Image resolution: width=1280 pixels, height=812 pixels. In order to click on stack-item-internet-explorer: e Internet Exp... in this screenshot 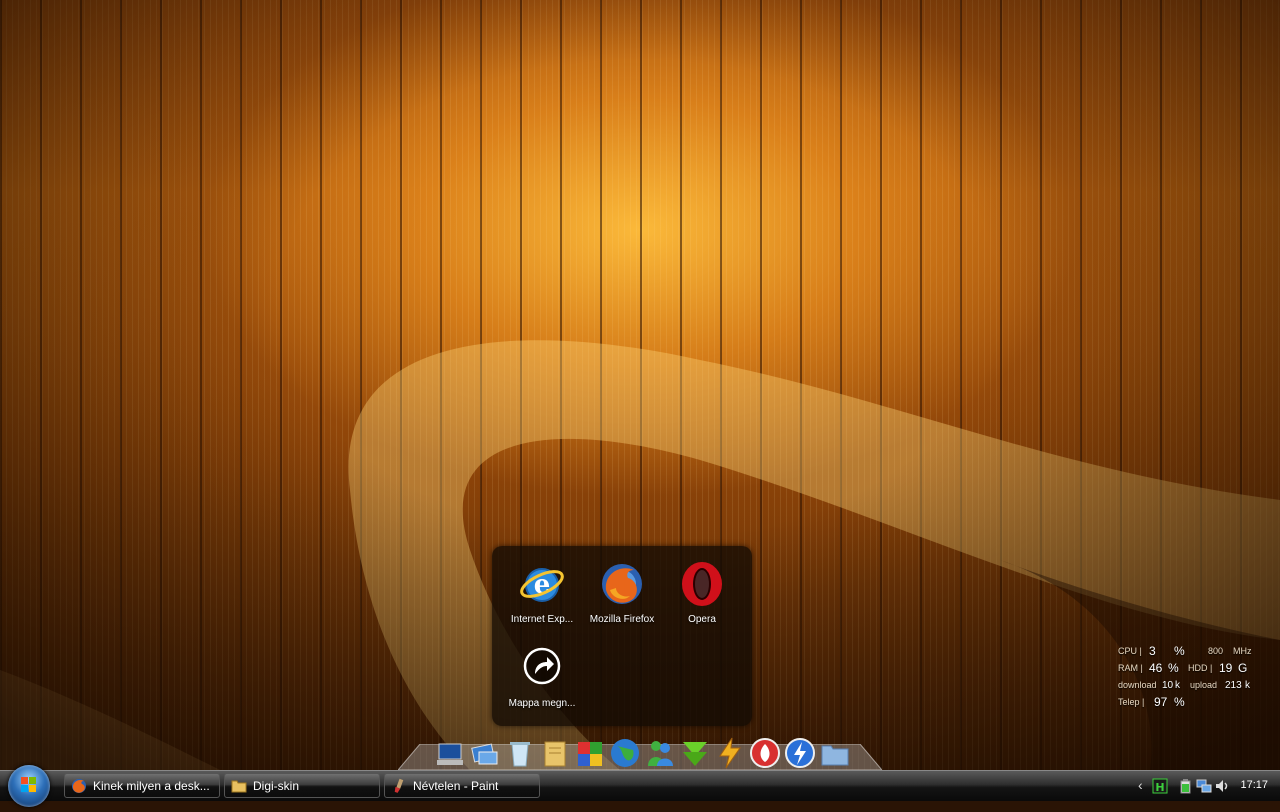, I will do `click(542, 592)`.